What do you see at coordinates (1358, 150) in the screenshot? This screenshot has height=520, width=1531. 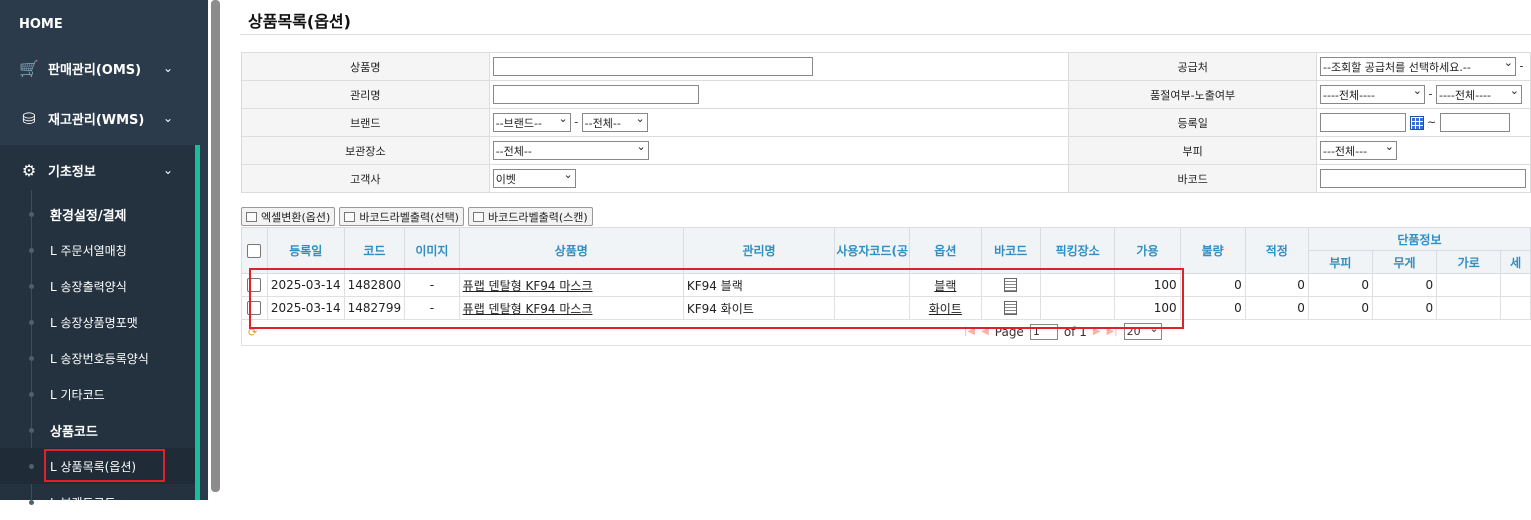 I see `volume-select: ---전체---` at bounding box center [1358, 150].